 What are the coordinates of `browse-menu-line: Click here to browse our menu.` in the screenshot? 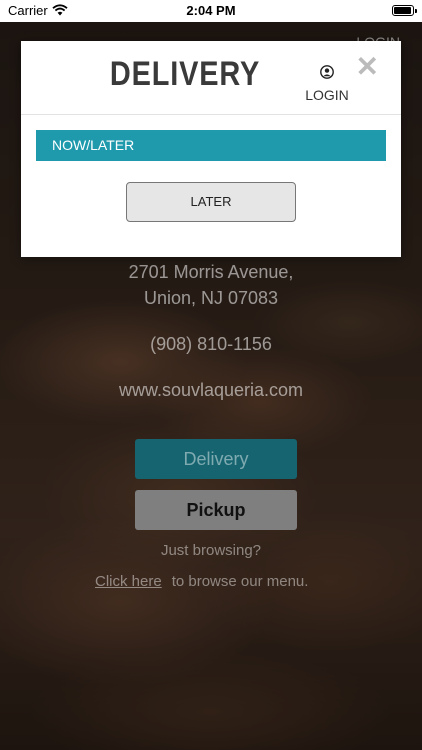 It's located at (201, 581).